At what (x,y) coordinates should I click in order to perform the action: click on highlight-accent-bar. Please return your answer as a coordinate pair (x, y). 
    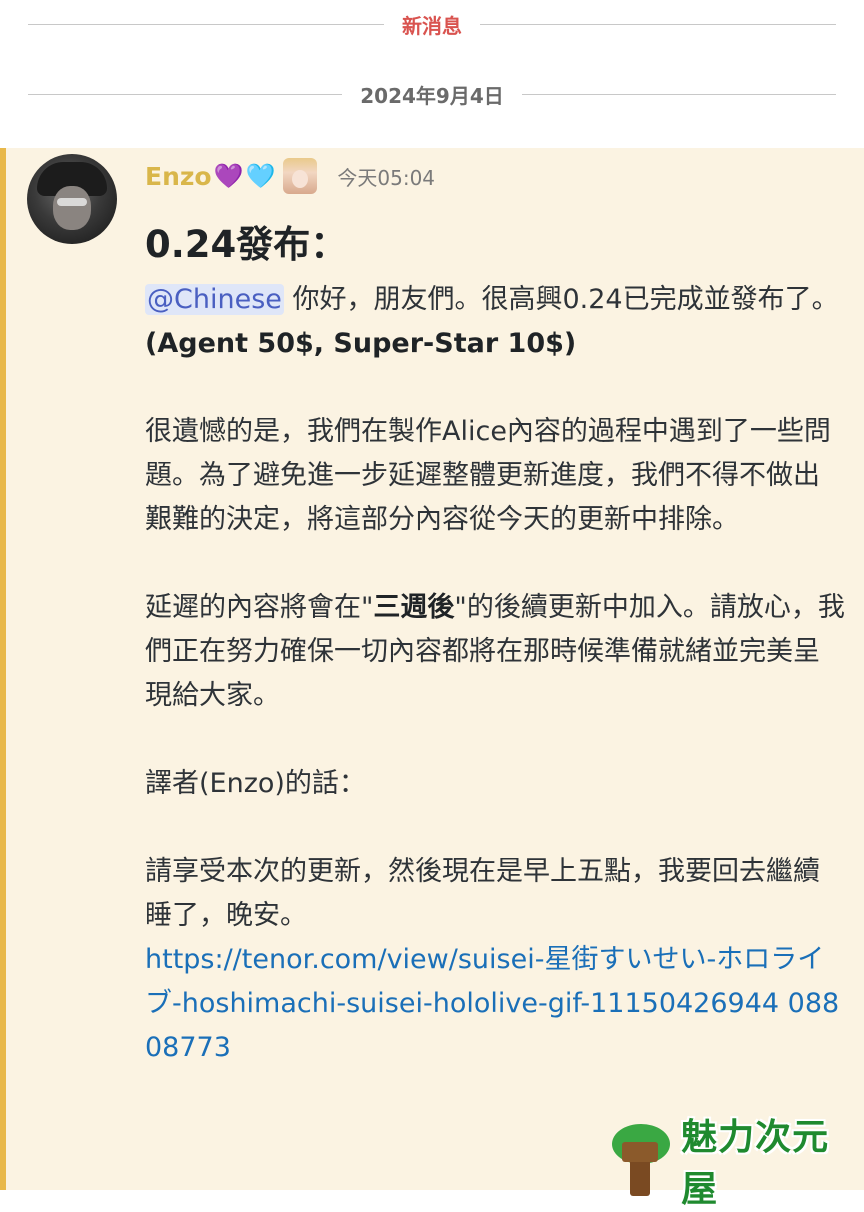
    Looking at the image, I should click on (3, 669).